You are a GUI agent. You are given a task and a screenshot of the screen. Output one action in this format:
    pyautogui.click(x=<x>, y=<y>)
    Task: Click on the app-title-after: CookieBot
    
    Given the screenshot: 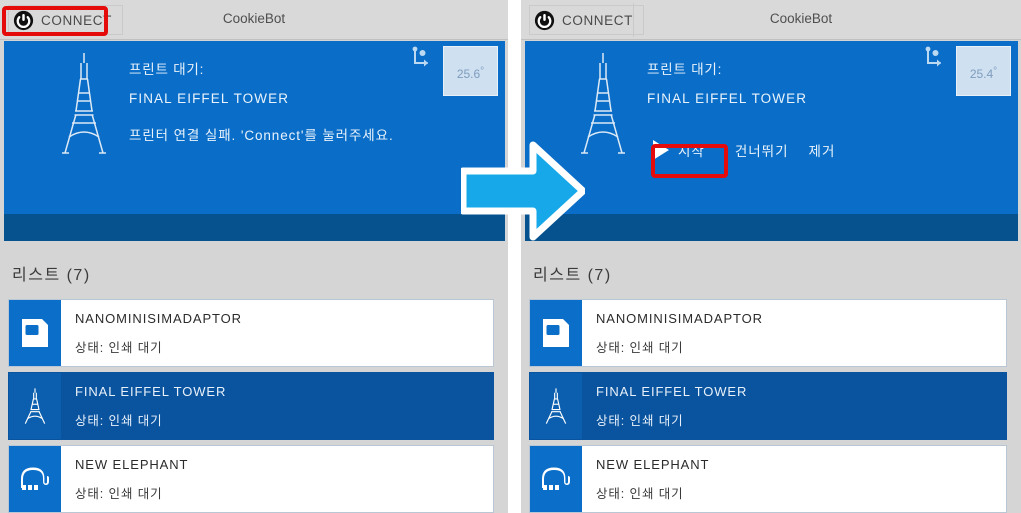 What is the action you would take?
    pyautogui.click(x=801, y=18)
    